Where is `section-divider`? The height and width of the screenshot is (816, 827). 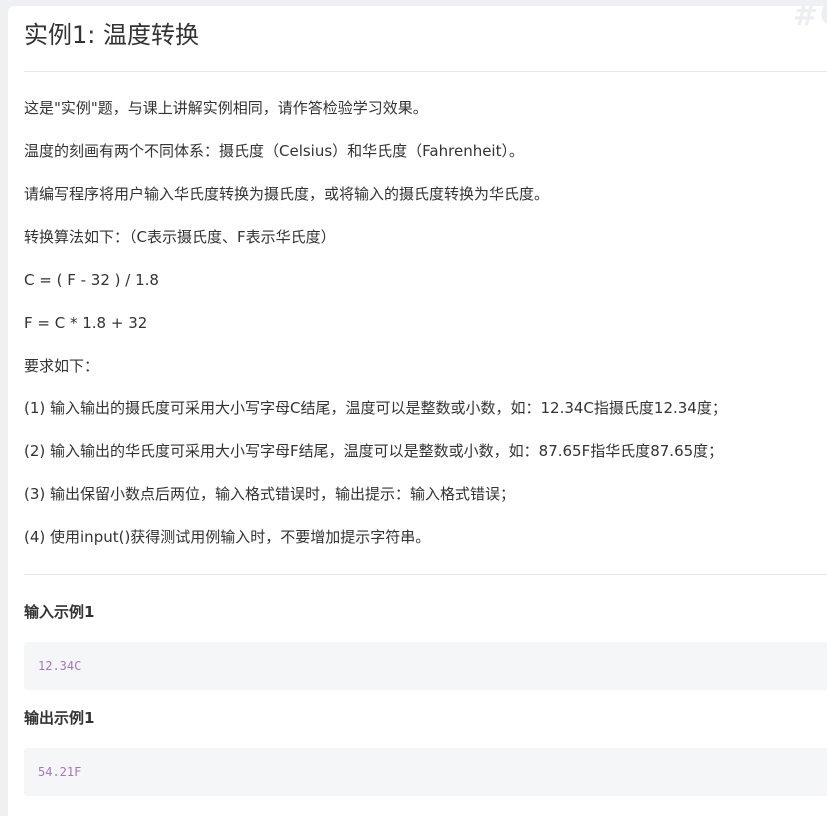 section-divider is located at coordinates (425, 574).